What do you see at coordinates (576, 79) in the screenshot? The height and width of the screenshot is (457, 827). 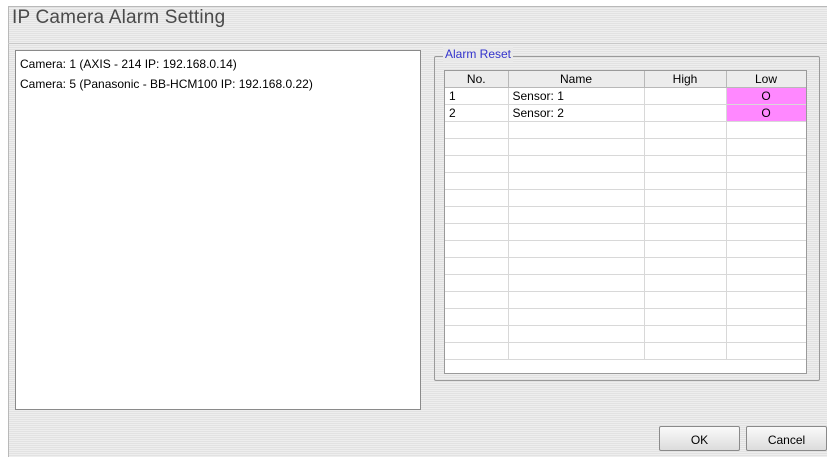 I see `column-header-name: Name` at bounding box center [576, 79].